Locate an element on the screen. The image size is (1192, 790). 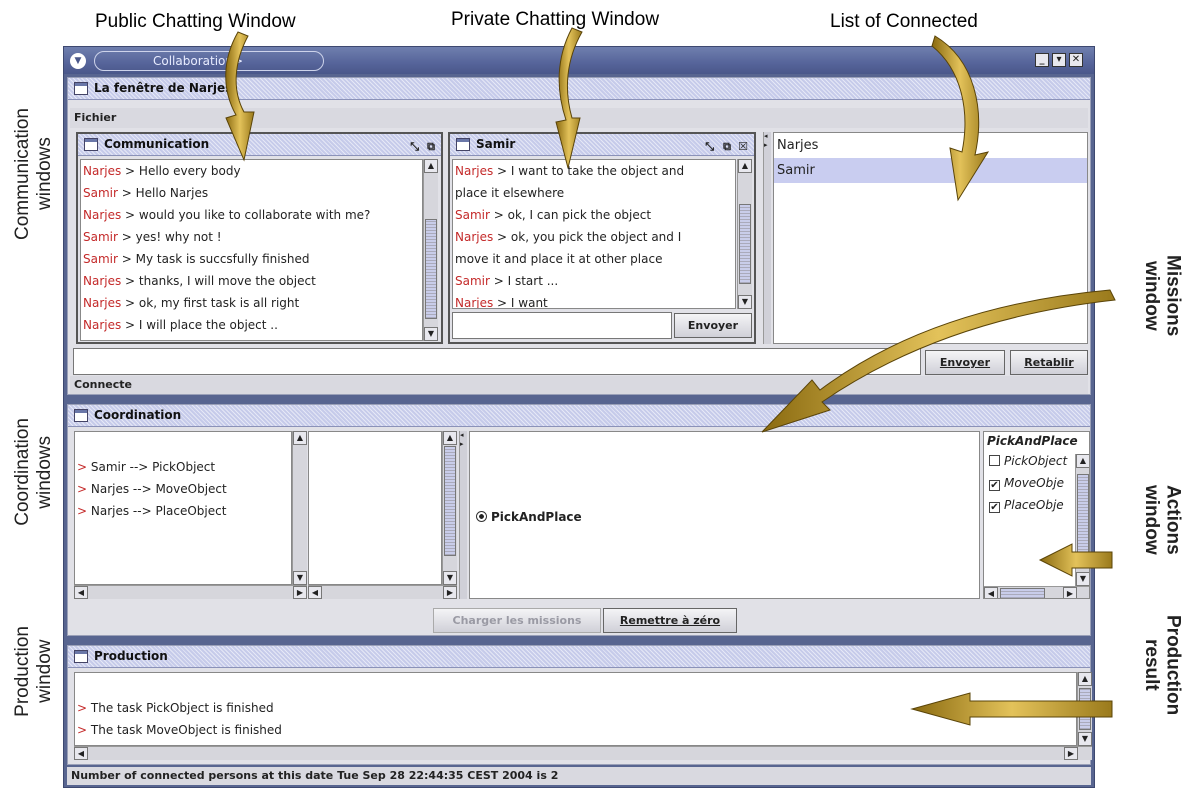
public-chat-arrow is located at coordinates (240, 96).